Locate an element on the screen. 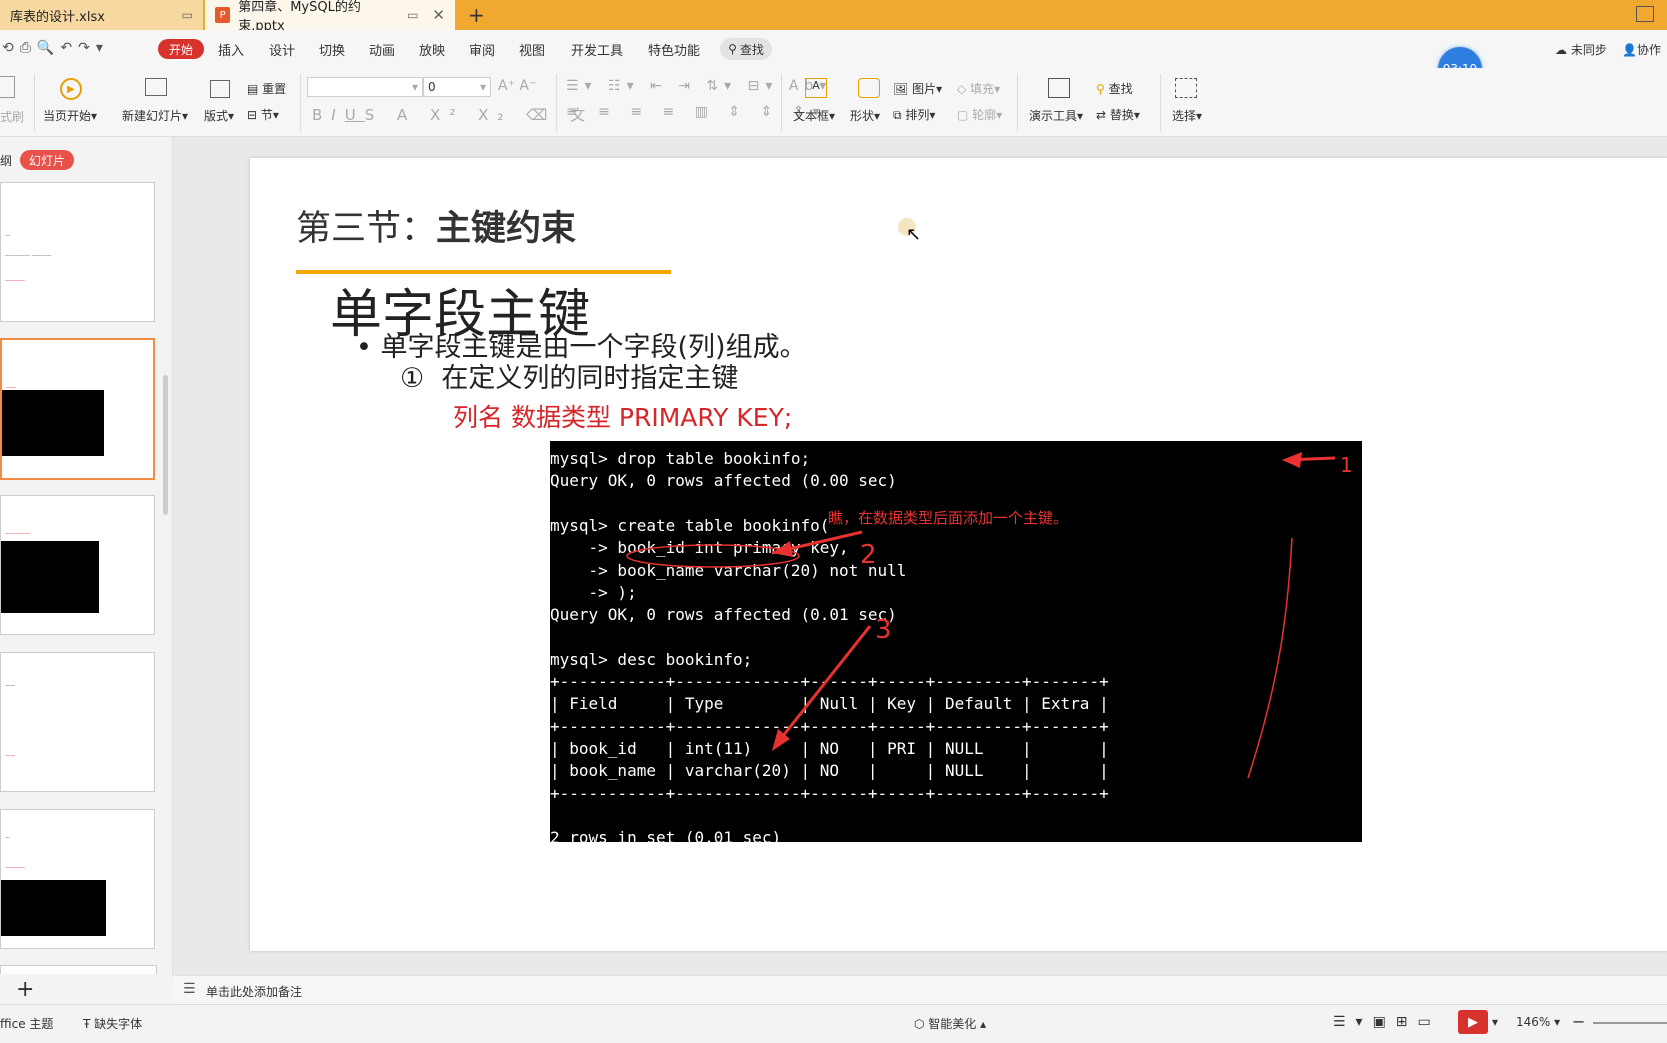 This screenshot has height=1043, width=1667. ribbon is located at coordinates (833, 102).